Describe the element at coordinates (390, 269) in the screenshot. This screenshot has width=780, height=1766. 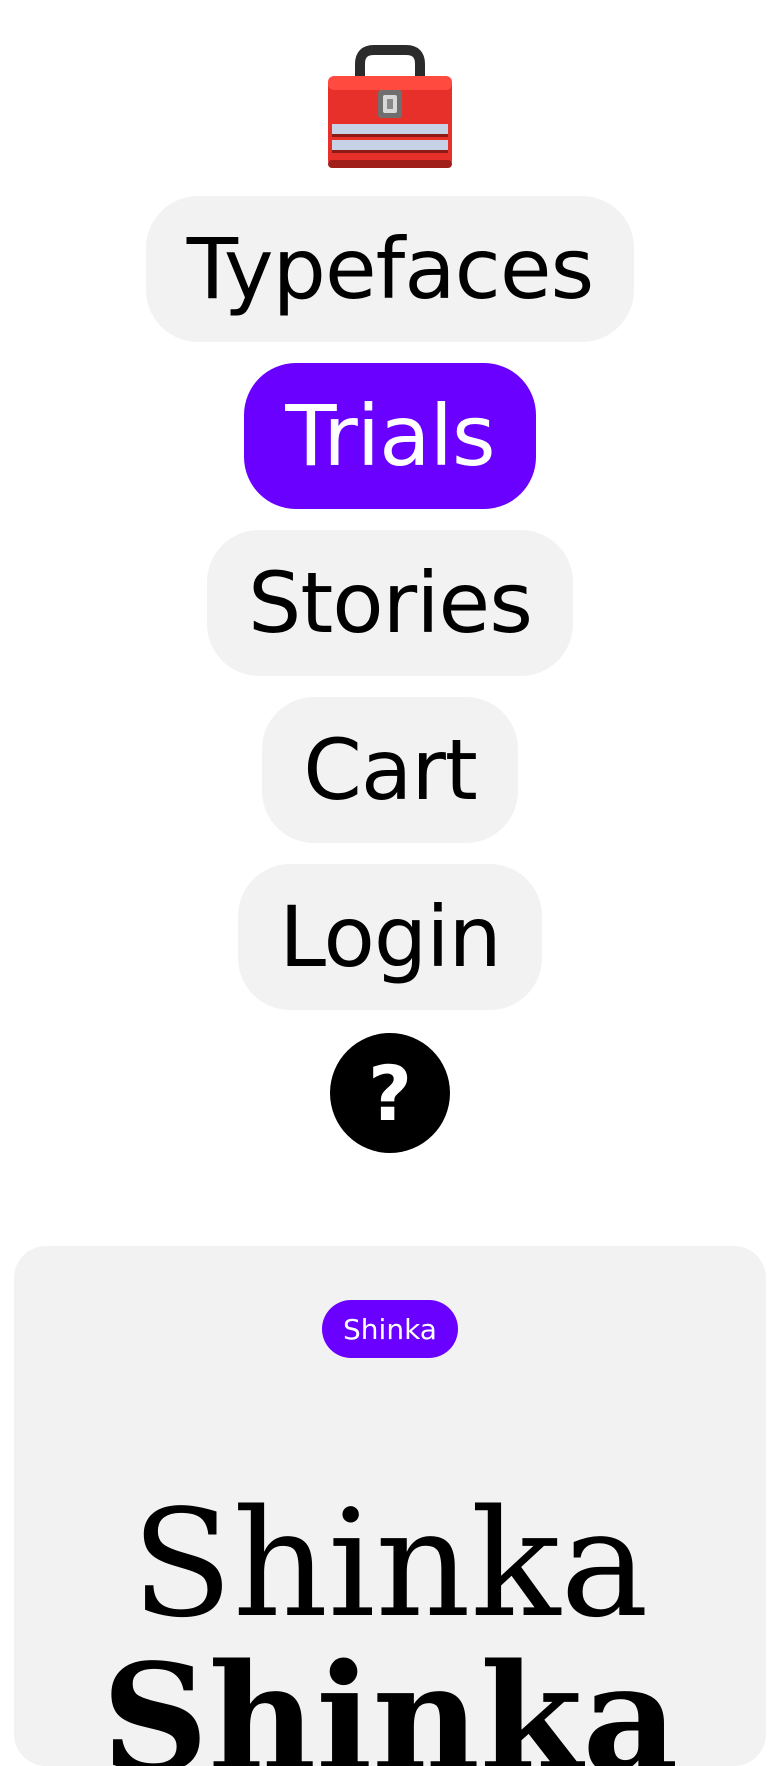
I see `nav-typefaces: Typefaces` at that location.